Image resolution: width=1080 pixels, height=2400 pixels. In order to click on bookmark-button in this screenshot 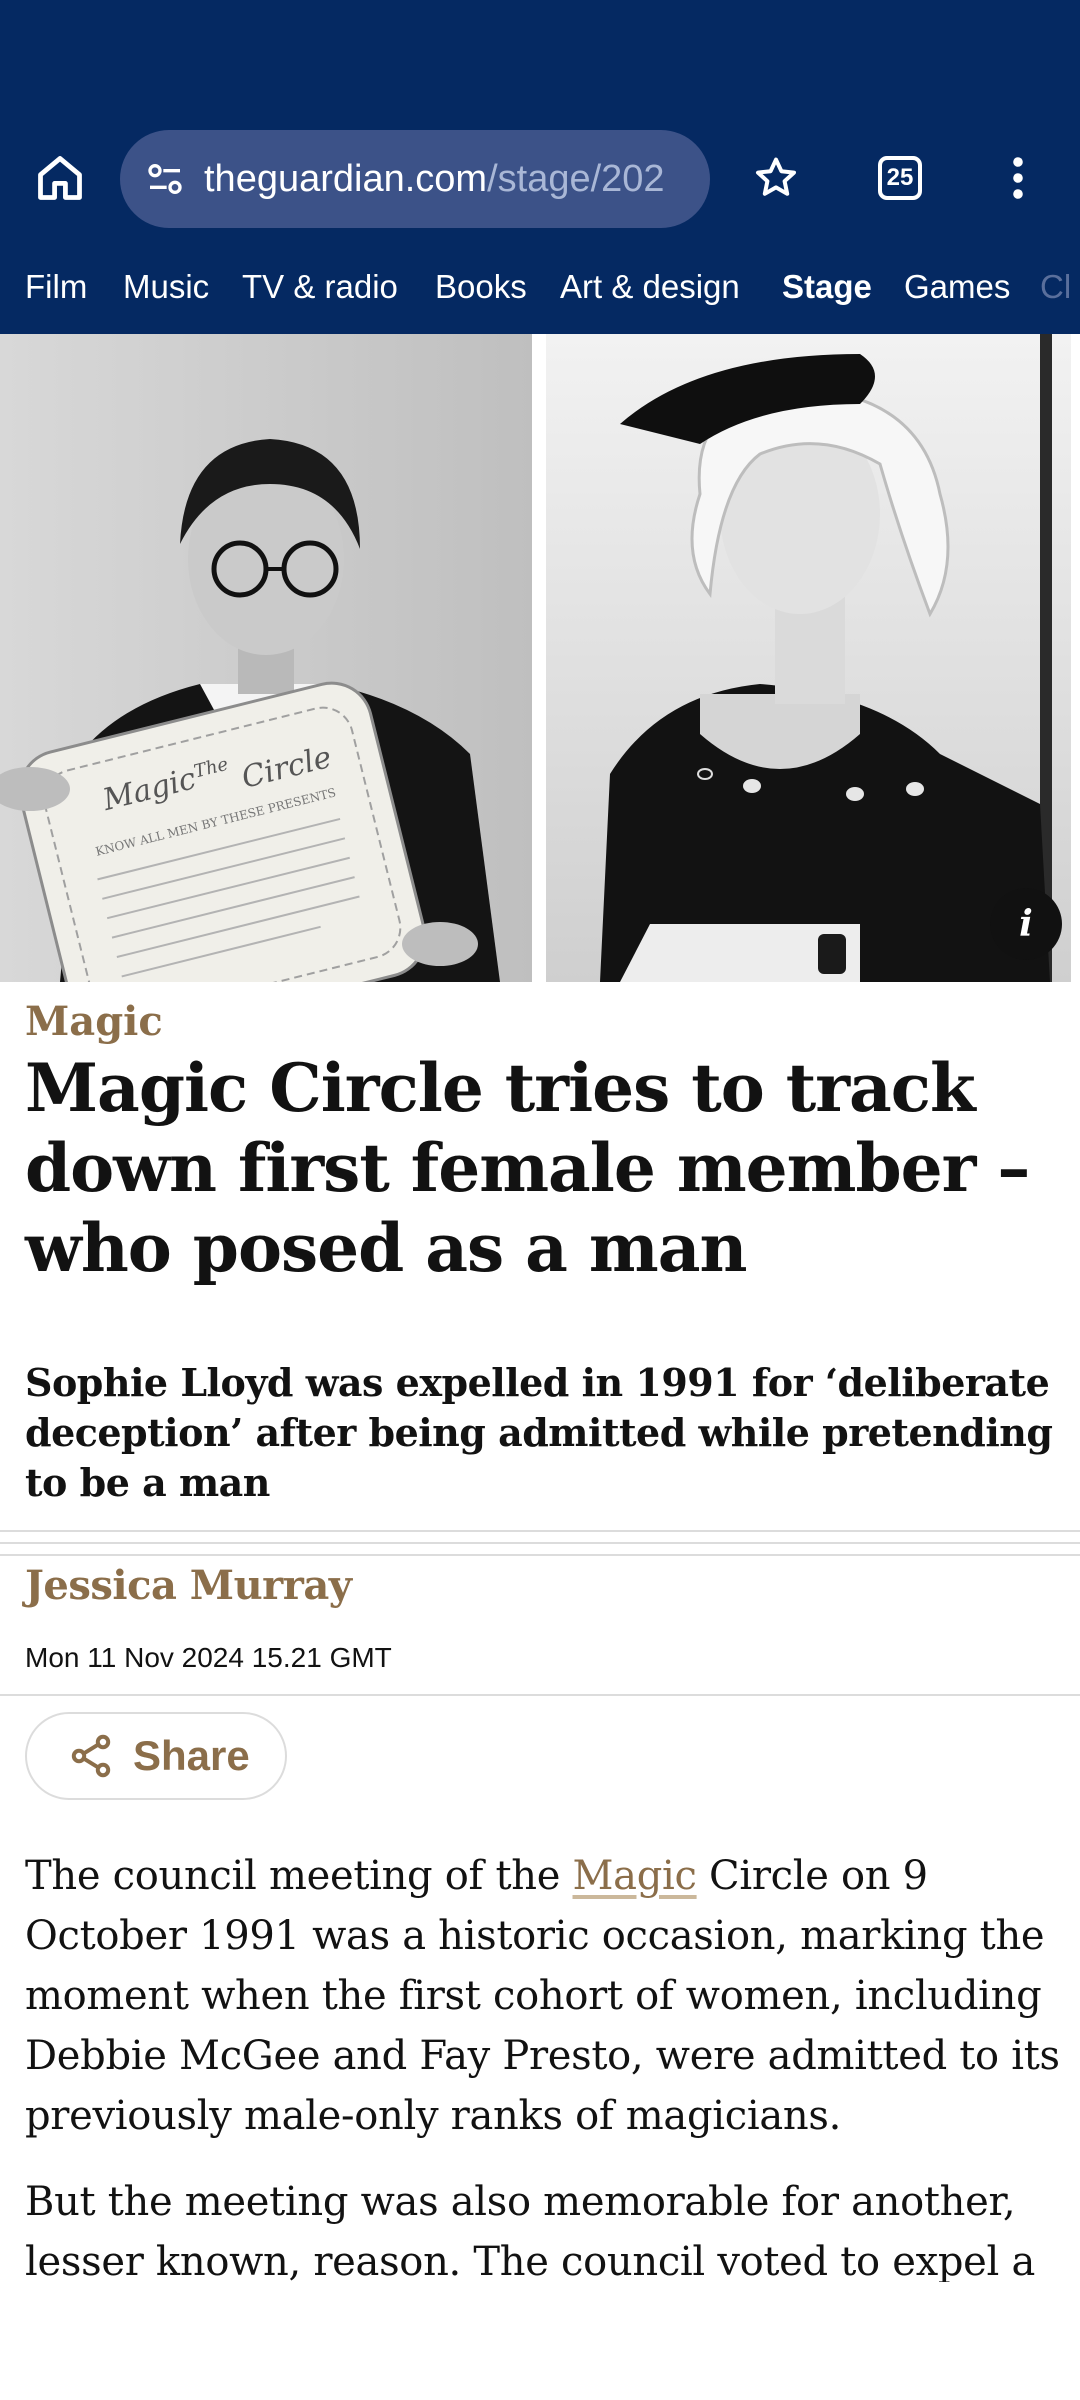, I will do `click(776, 178)`.